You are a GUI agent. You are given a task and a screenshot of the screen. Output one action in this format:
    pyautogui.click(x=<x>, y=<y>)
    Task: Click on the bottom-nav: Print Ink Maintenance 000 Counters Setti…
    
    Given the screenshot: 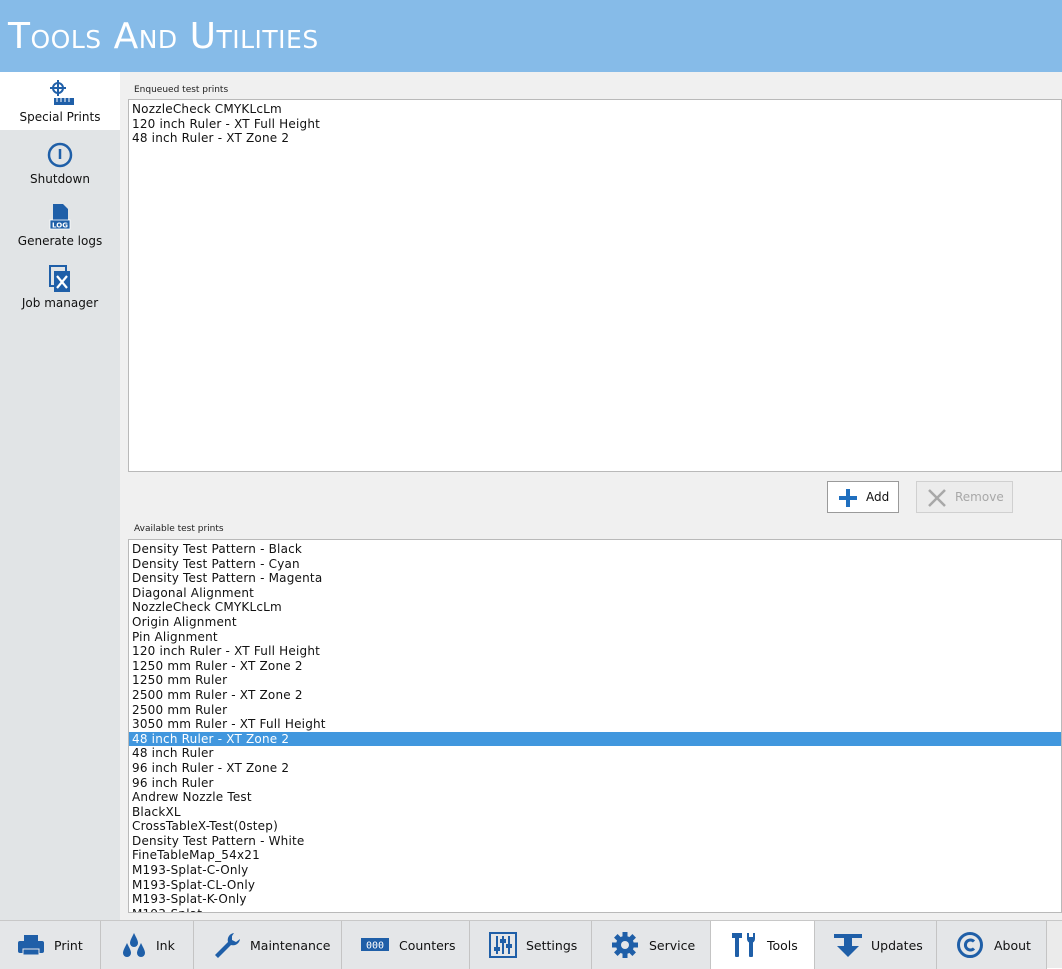 What is the action you would take?
    pyautogui.click(x=531, y=944)
    